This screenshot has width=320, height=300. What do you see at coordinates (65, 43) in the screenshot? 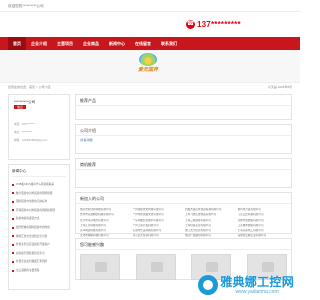
I see `nav-item-2: 主营项目` at bounding box center [65, 43].